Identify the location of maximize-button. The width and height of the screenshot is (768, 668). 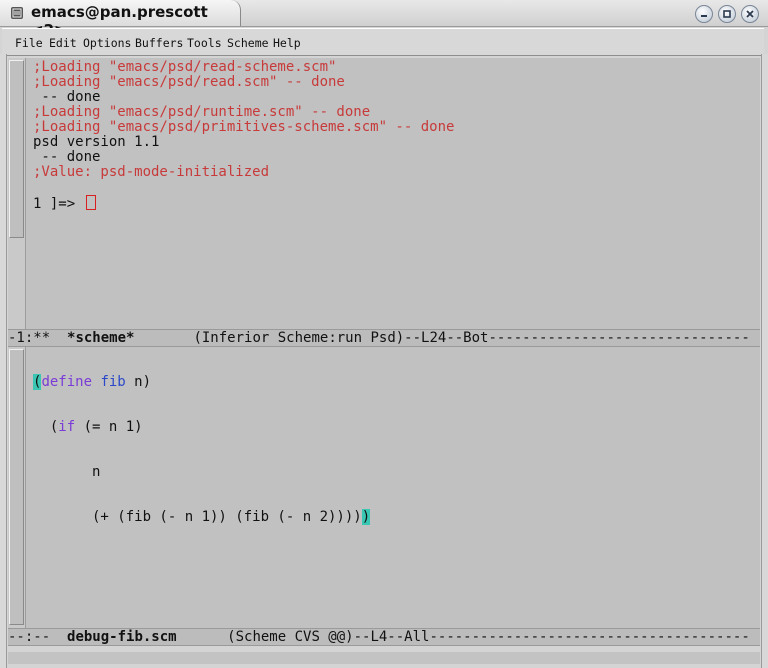
(727, 14).